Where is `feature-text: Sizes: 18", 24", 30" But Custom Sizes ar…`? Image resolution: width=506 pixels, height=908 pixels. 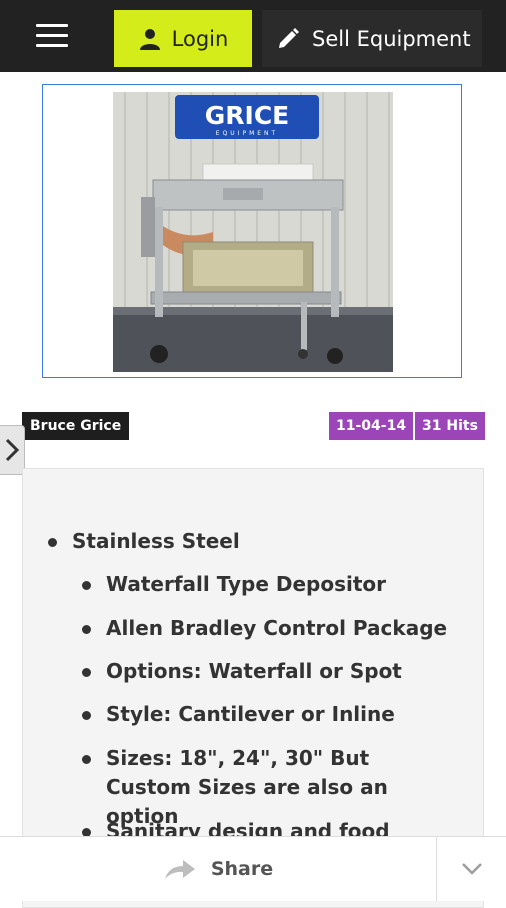 feature-text: Sizes: 18", 24", 30" But Custom Sizes ar… is located at coordinates (247, 787).